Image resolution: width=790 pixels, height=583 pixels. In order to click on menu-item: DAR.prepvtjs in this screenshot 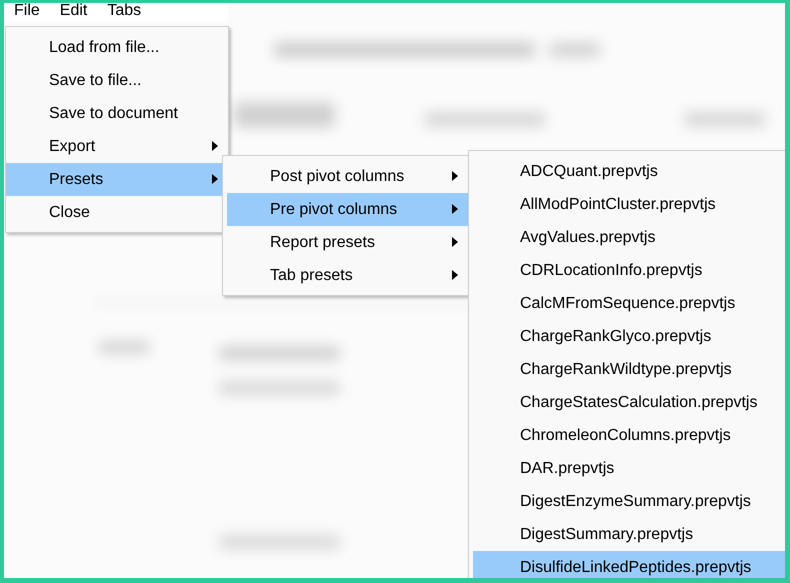, I will do `click(629, 468)`.